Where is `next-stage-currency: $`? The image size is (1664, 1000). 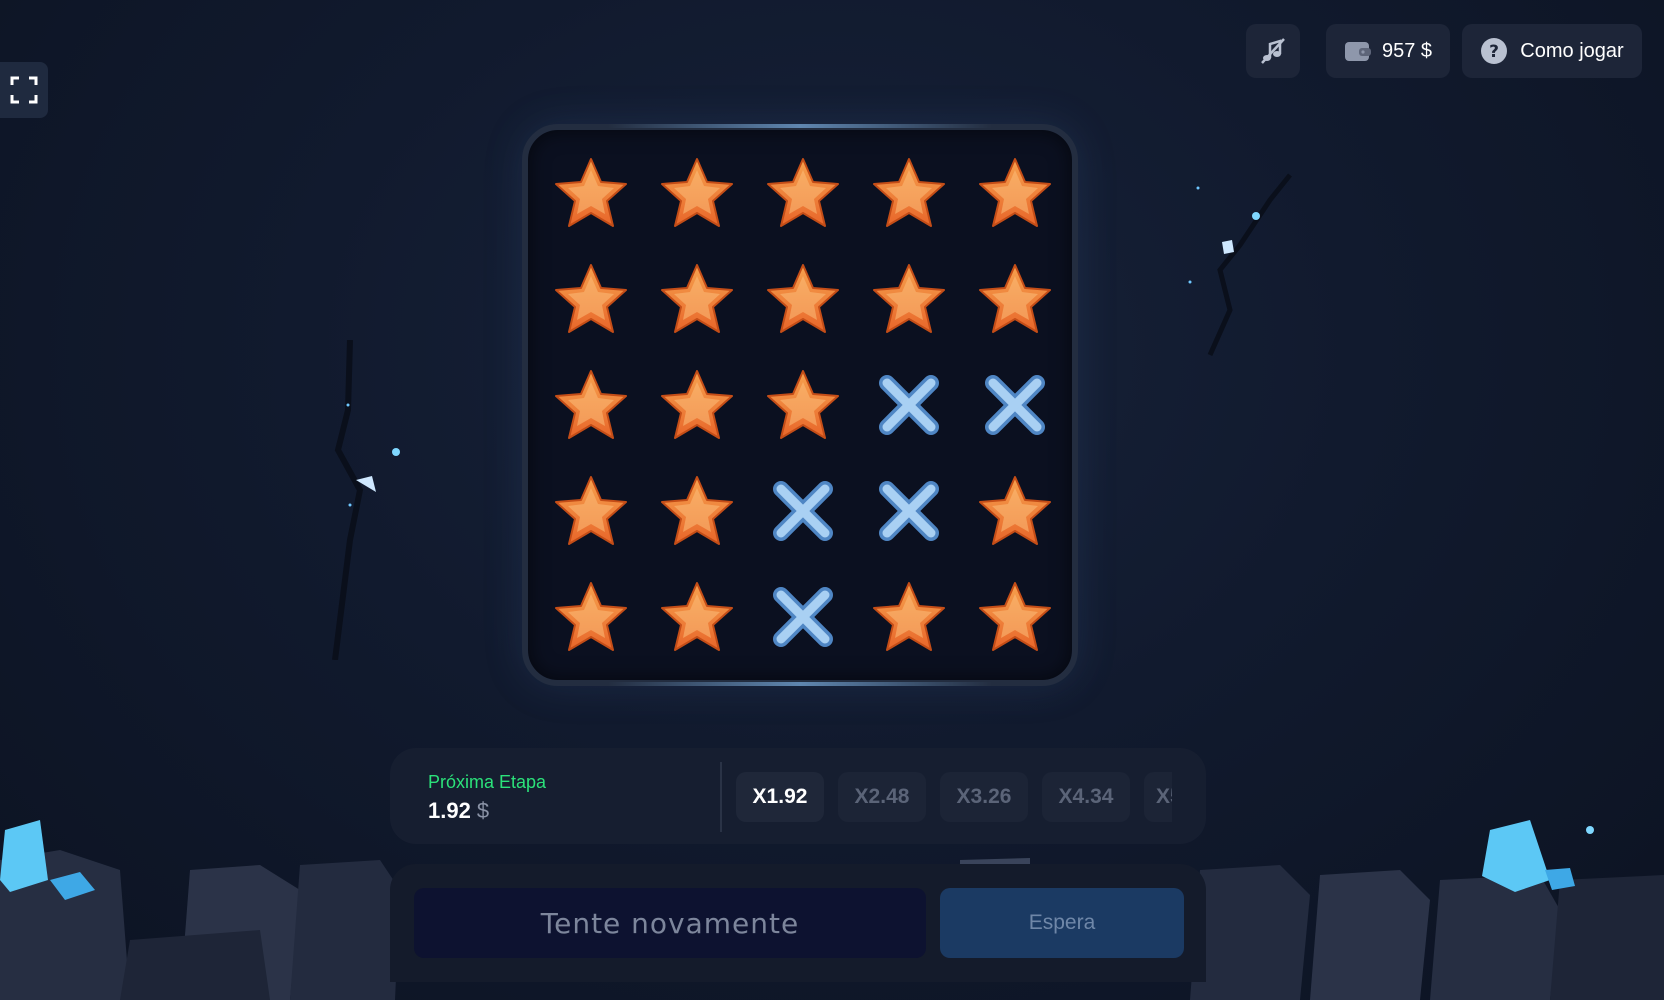
next-stage-currency: $ is located at coordinates (483, 810).